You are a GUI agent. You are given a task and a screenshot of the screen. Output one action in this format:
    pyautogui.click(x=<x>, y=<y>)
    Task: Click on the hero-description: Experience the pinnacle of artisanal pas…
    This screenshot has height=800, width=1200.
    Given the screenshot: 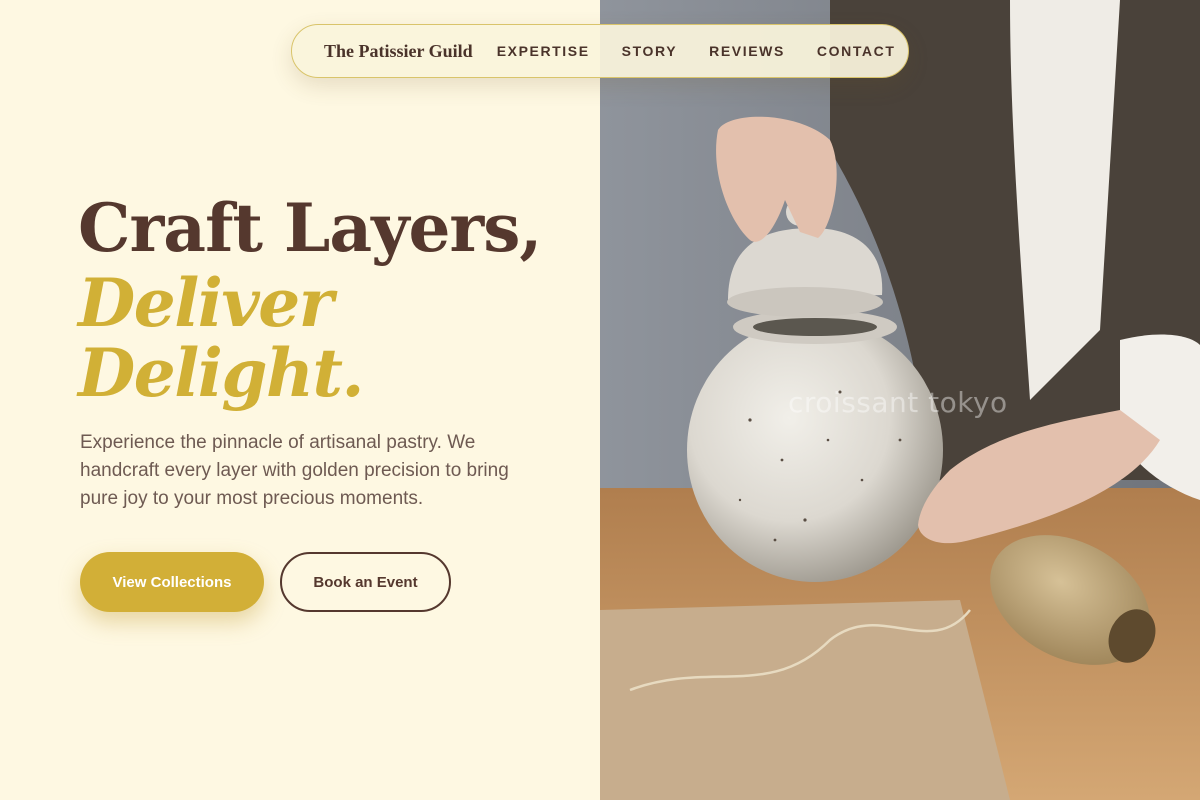 What is the action you would take?
    pyautogui.click(x=294, y=470)
    